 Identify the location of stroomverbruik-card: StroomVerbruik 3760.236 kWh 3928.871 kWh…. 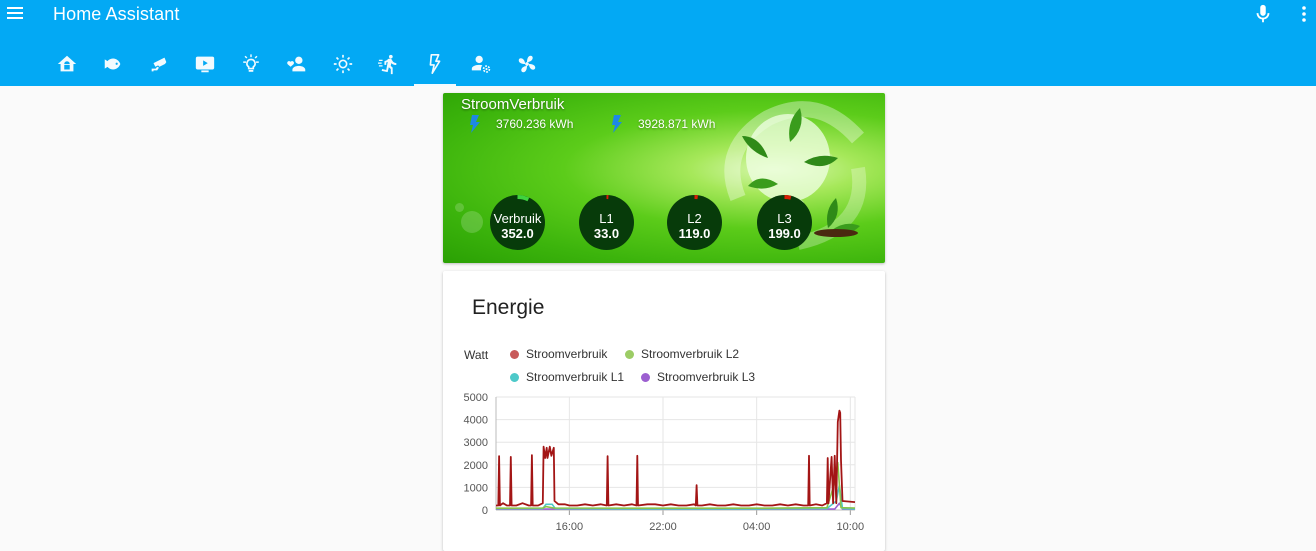
(664, 178).